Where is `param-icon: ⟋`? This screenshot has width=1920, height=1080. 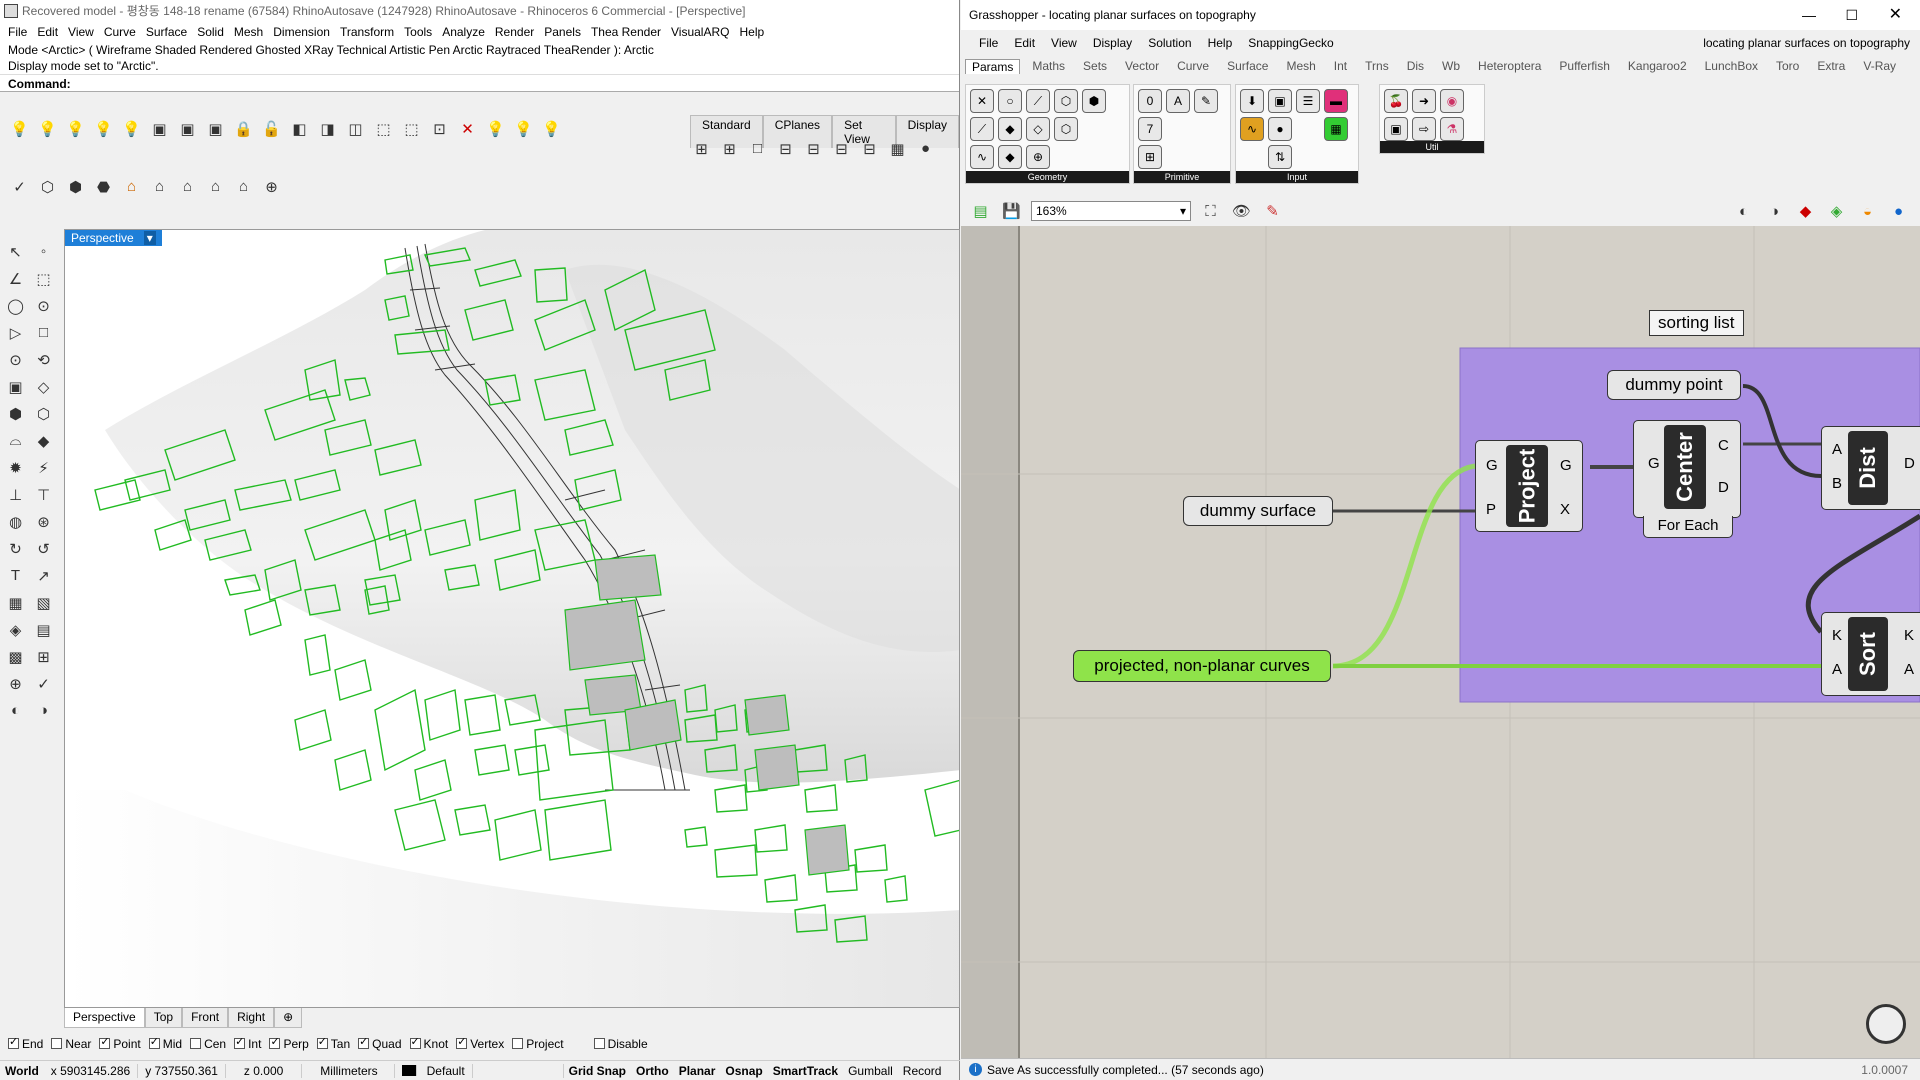 param-icon: ⟋ is located at coordinates (982, 129).